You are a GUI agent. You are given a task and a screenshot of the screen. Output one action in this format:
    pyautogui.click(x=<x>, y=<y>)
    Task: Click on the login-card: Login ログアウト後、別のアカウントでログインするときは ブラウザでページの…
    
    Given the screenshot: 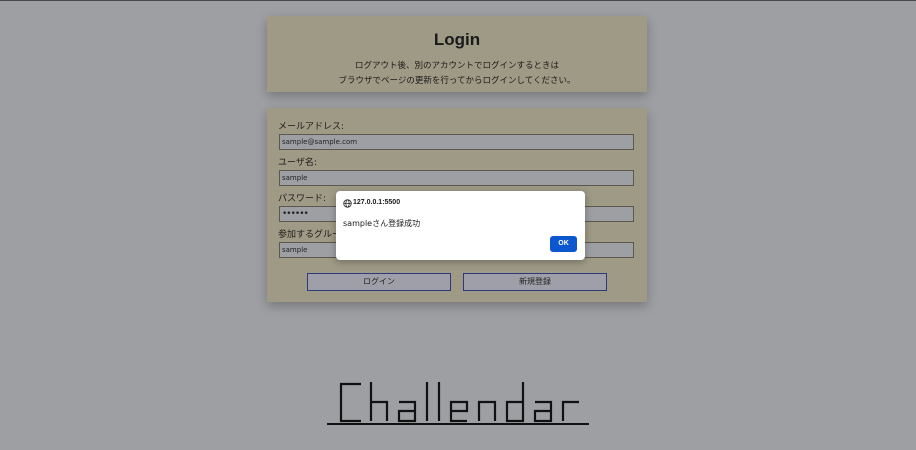 What is the action you would take?
    pyautogui.click(x=457, y=54)
    